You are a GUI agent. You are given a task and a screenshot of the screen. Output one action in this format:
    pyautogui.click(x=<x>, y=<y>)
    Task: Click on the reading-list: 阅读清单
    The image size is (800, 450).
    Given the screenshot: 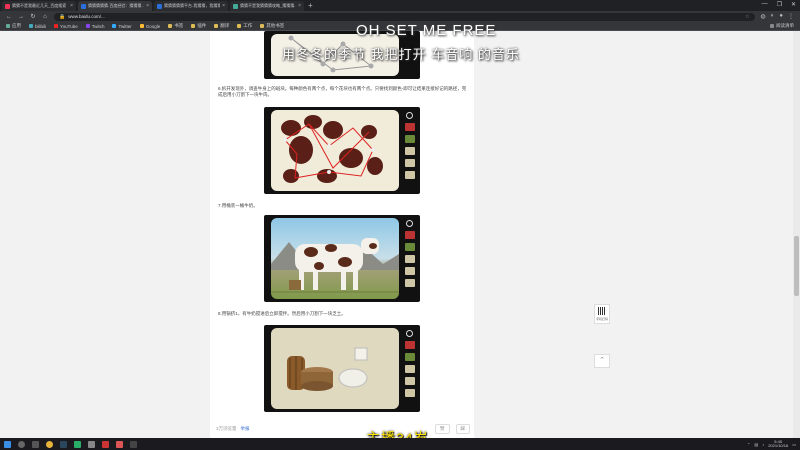 What is the action you would take?
    pyautogui.click(x=782, y=26)
    